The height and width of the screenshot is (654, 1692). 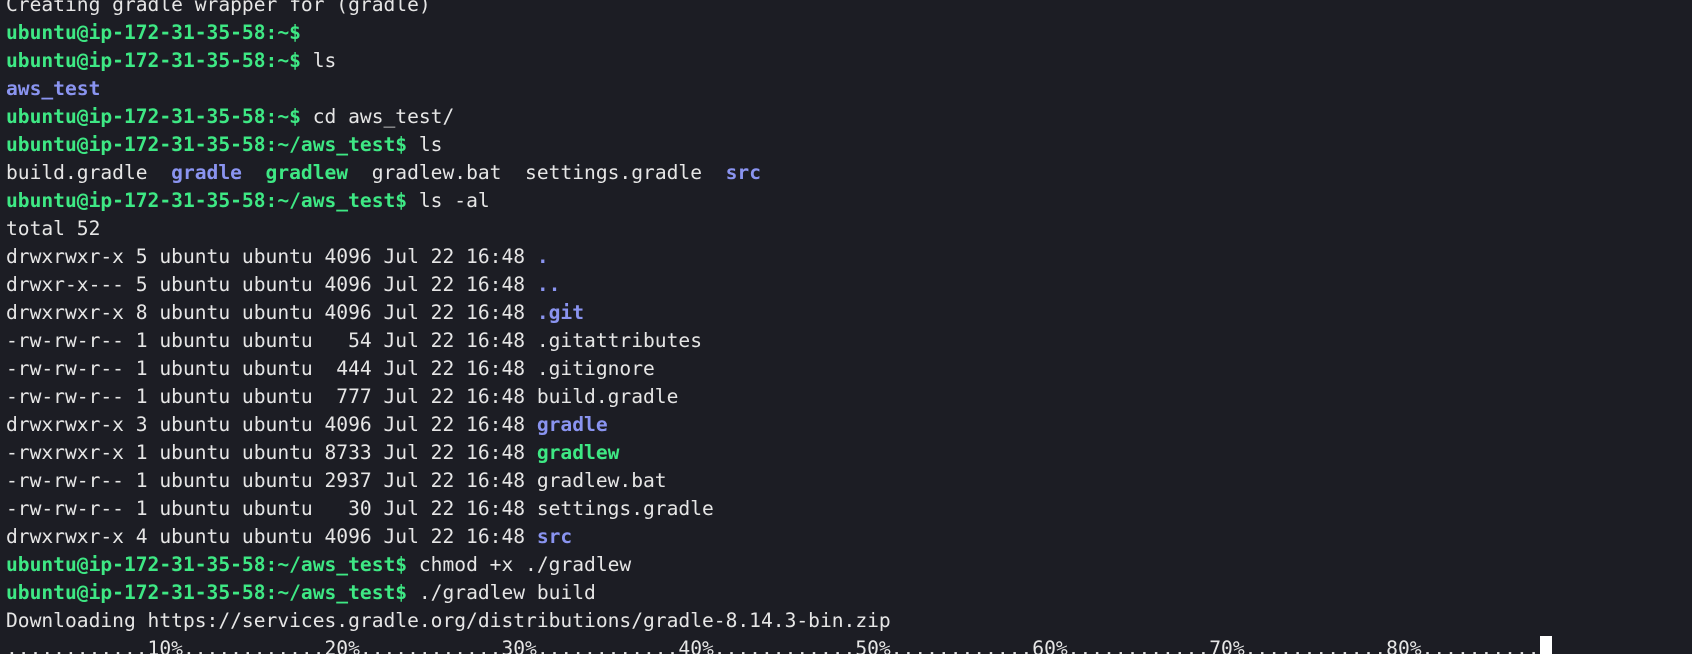 I want to click on file-name: build.gradle, so click(x=607, y=396).